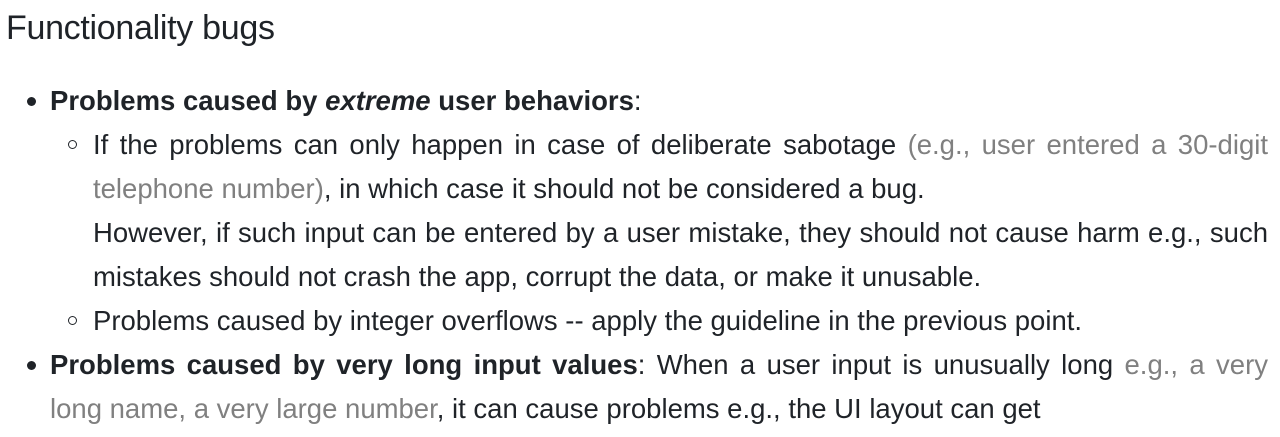 This screenshot has width=1280, height=437. I want to click on item-text: : When a user input is unusually long, so click(881, 364).